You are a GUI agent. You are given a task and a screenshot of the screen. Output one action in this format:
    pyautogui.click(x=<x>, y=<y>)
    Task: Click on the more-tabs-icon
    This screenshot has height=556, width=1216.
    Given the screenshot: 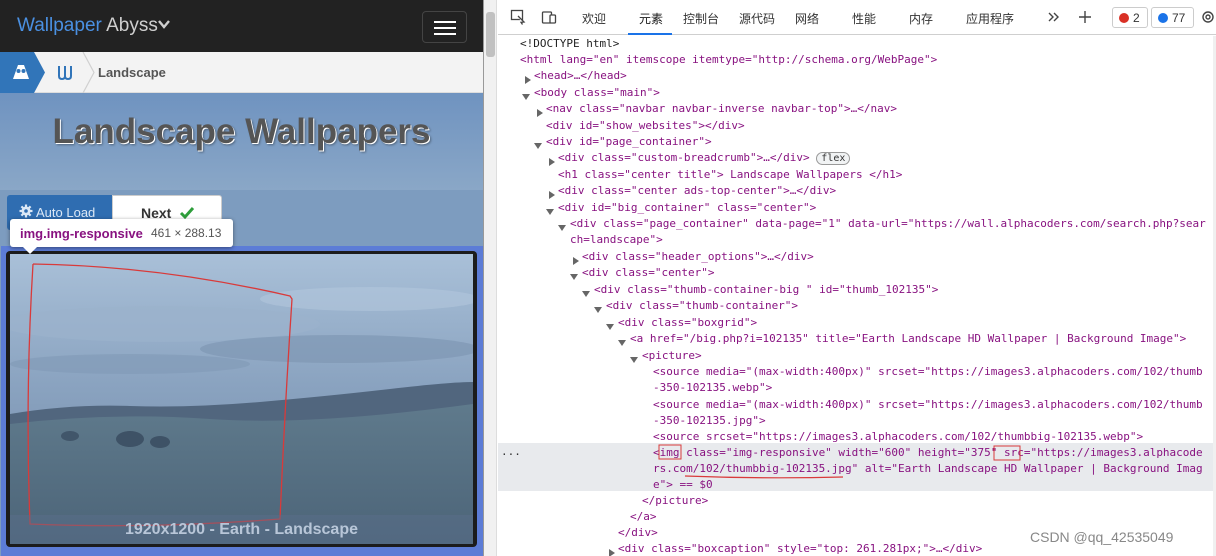 What is the action you would take?
    pyautogui.click(x=1054, y=17)
    